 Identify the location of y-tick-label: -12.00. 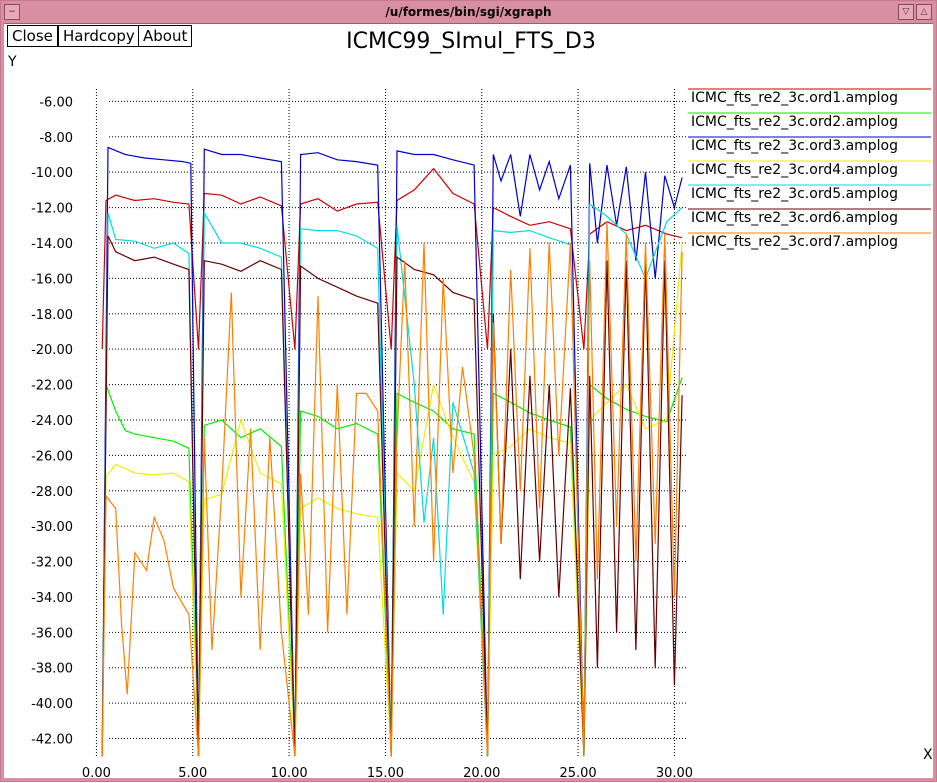
(52, 209).